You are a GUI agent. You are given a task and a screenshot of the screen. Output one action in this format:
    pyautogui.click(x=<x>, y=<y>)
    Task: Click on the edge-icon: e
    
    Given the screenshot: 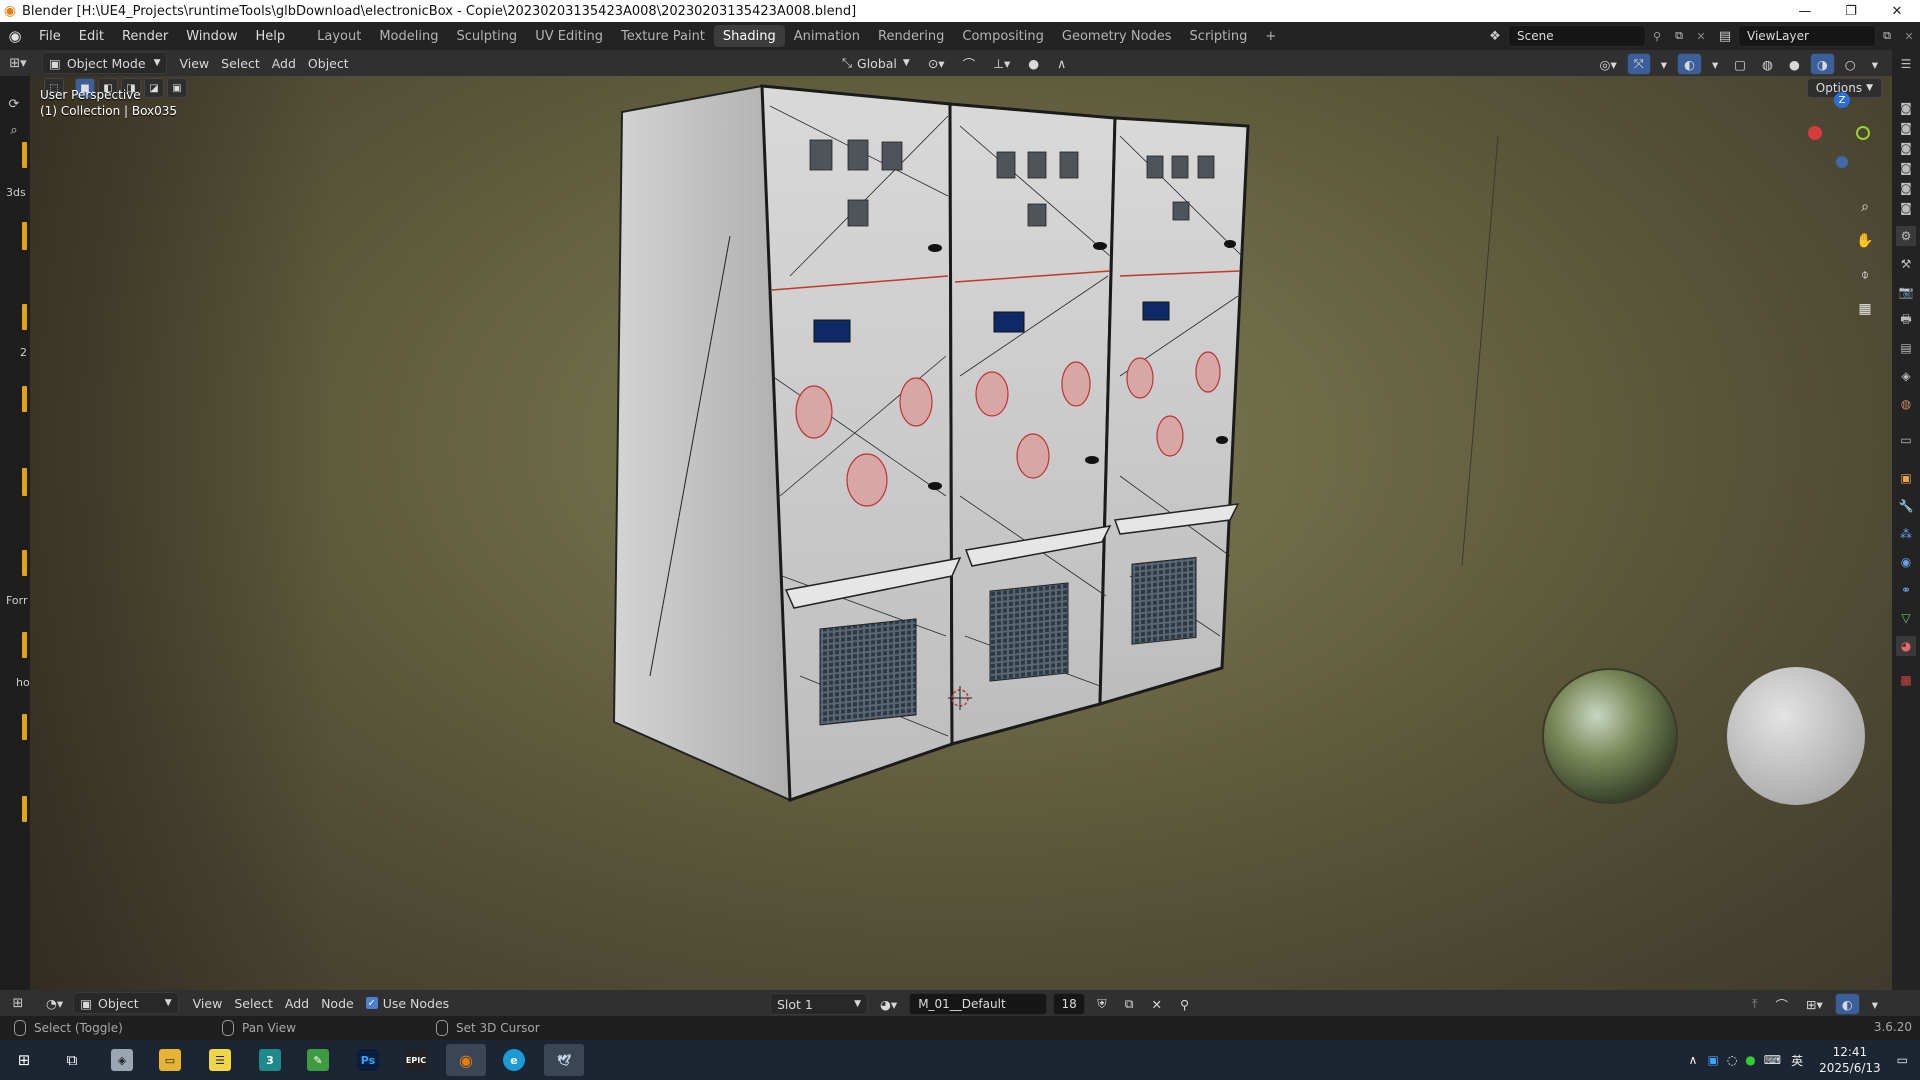 What is the action you would take?
    pyautogui.click(x=514, y=1060)
    